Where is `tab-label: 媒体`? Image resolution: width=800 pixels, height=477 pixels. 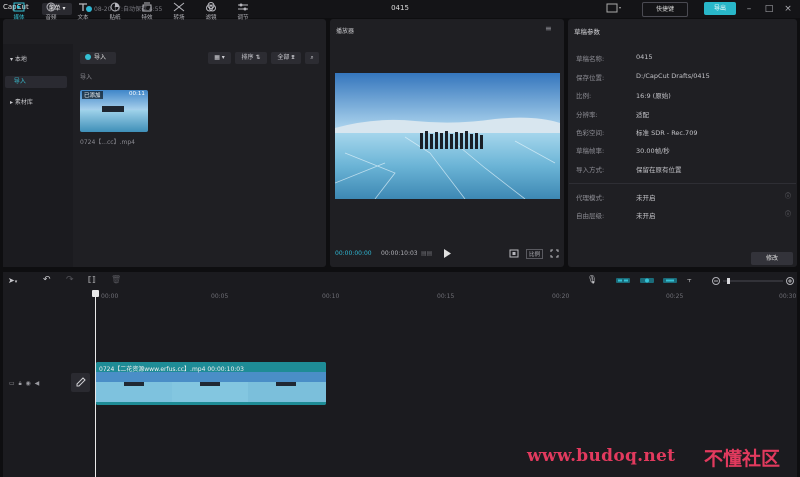 tab-label: 媒体 is located at coordinates (19, 18).